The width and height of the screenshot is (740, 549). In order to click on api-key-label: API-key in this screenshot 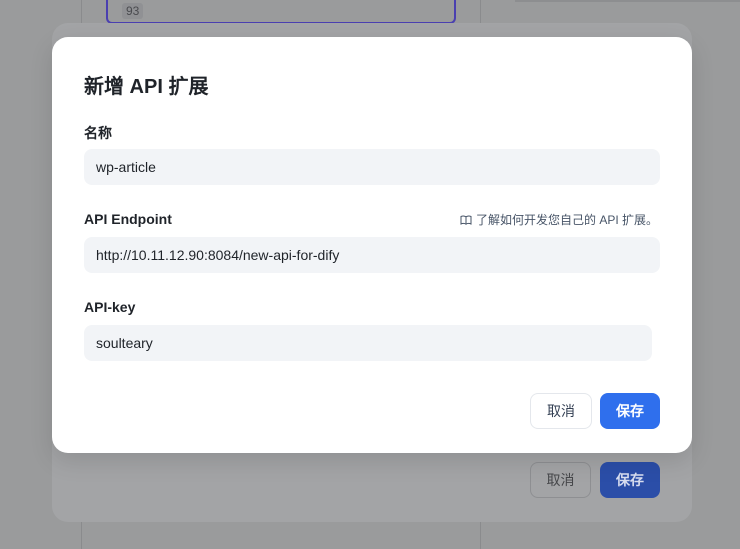, I will do `click(110, 307)`.